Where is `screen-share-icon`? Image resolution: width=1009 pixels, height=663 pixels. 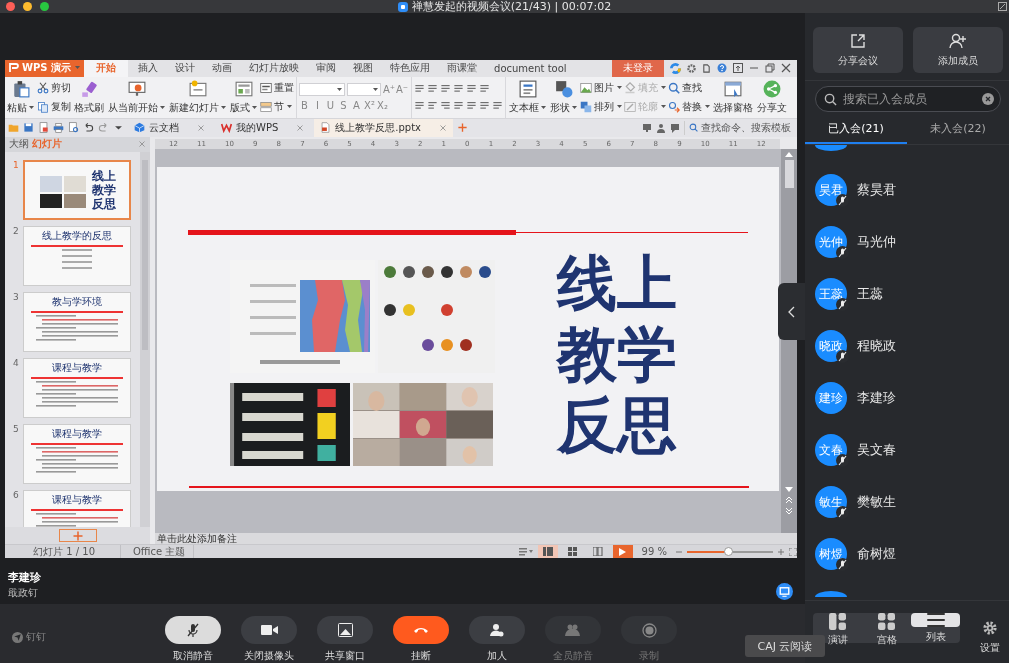 screen-share-icon is located at coordinates (784, 591).